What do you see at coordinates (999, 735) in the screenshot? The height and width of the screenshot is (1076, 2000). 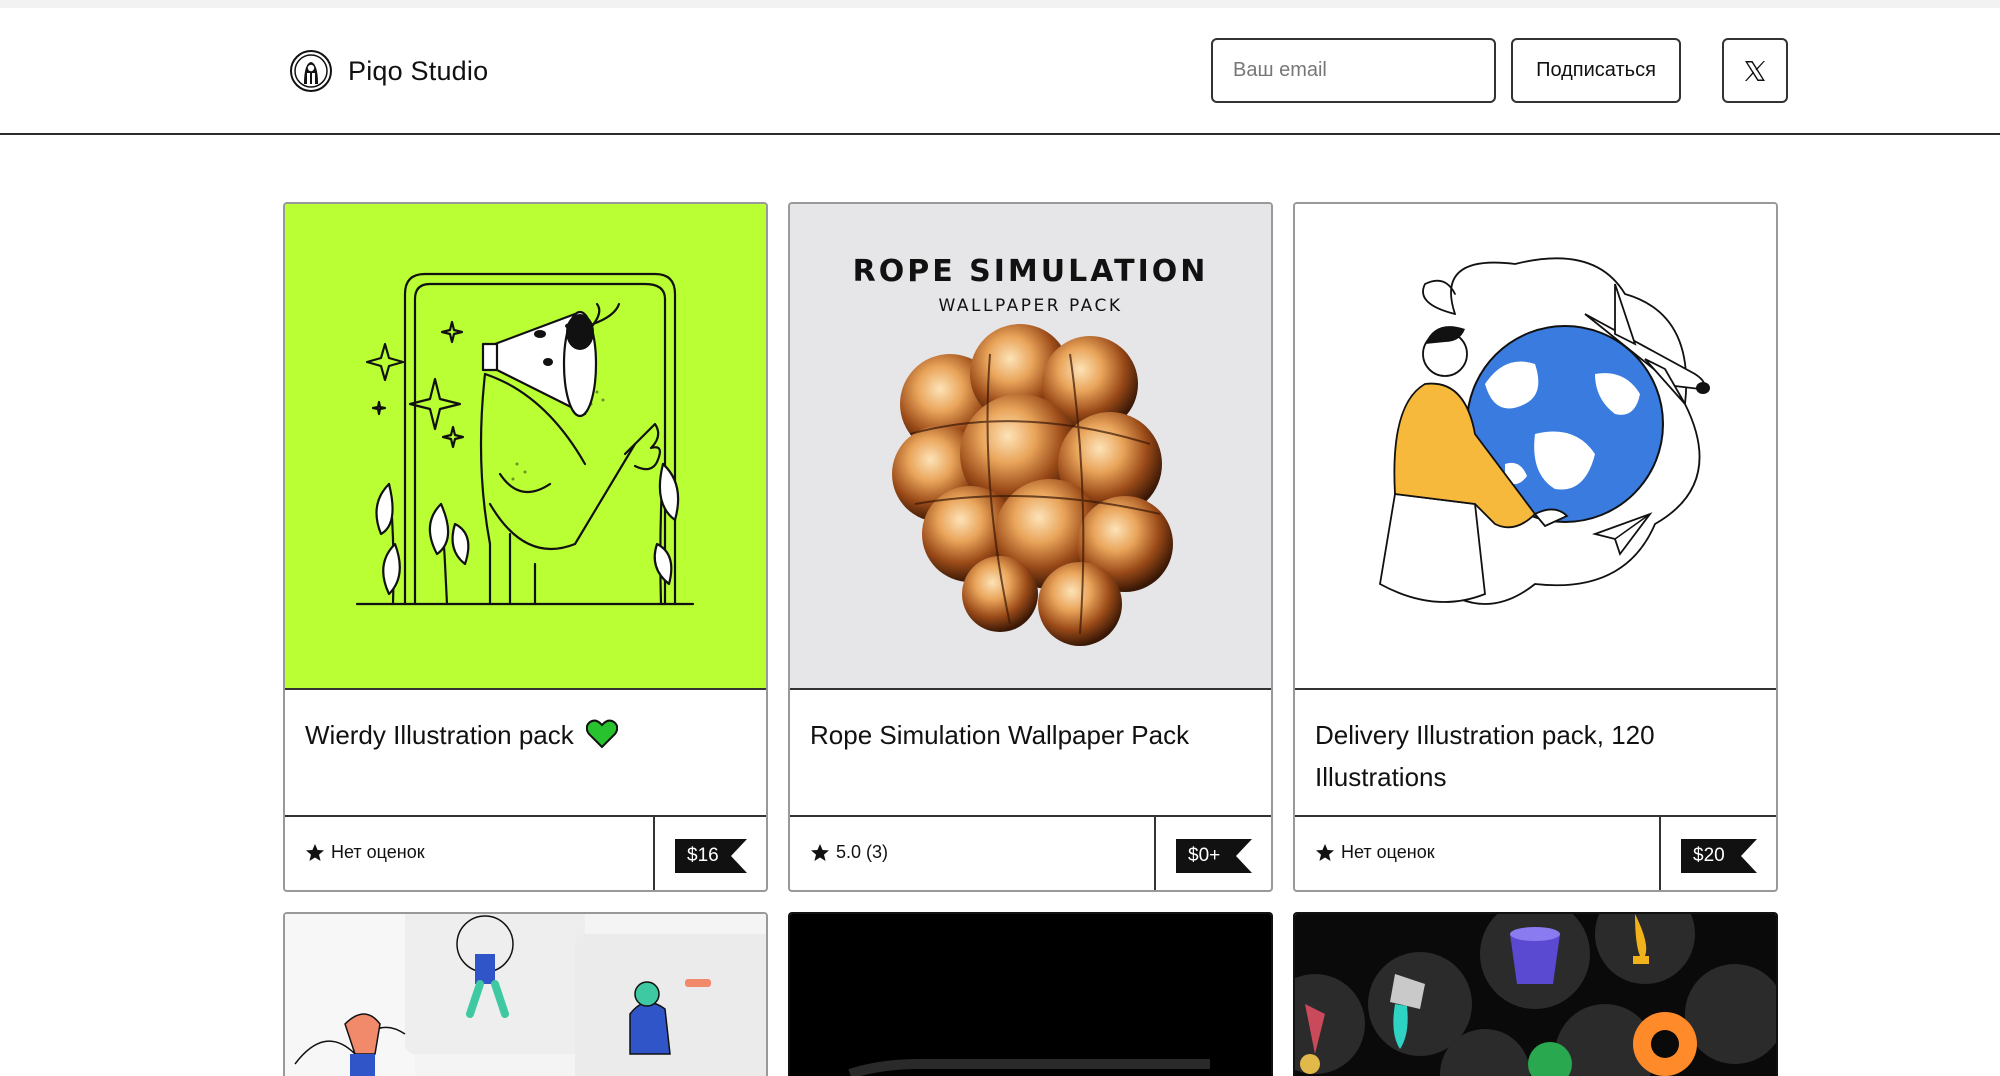 I see `product-title: Rope Simulation Wallpaper Pack` at bounding box center [999, 735].